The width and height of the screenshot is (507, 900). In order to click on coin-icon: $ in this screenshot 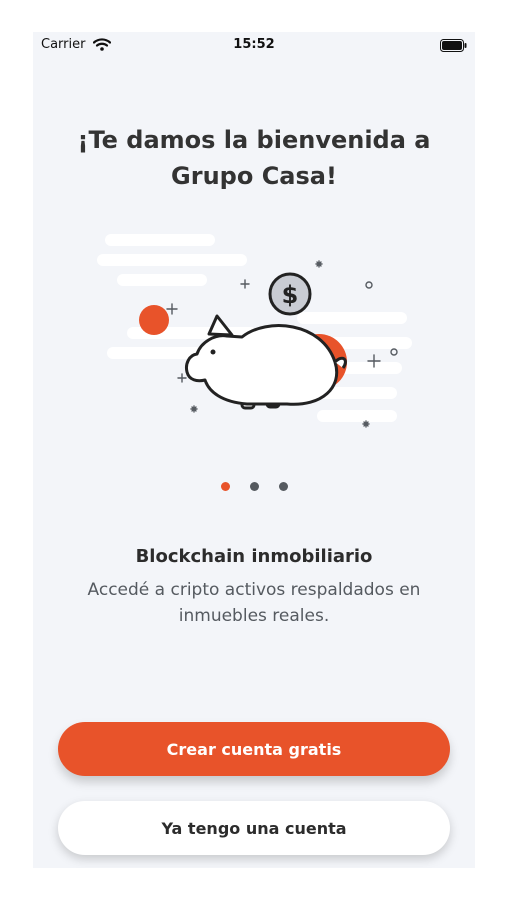, I will do `click(290, 294)`.